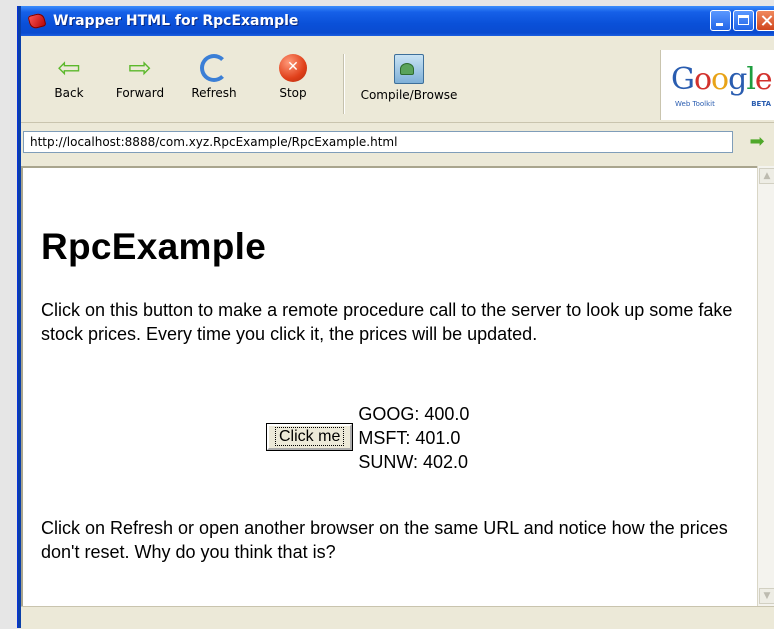  What do you see at coordinates (69, 67) in the screenshot?
I see `back-arrow-icon: ⇦` at bounding box center [69, 67].